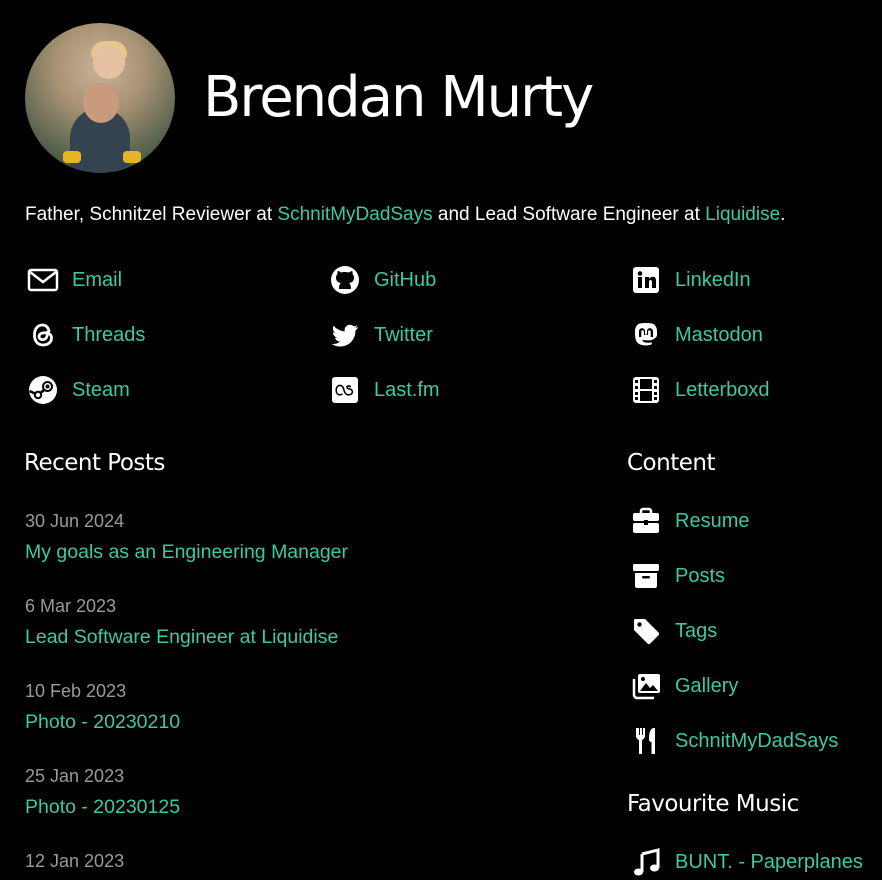 The image size is (882, 880). I want to click on lastfm-label: Last.fm, so click(407, 389).